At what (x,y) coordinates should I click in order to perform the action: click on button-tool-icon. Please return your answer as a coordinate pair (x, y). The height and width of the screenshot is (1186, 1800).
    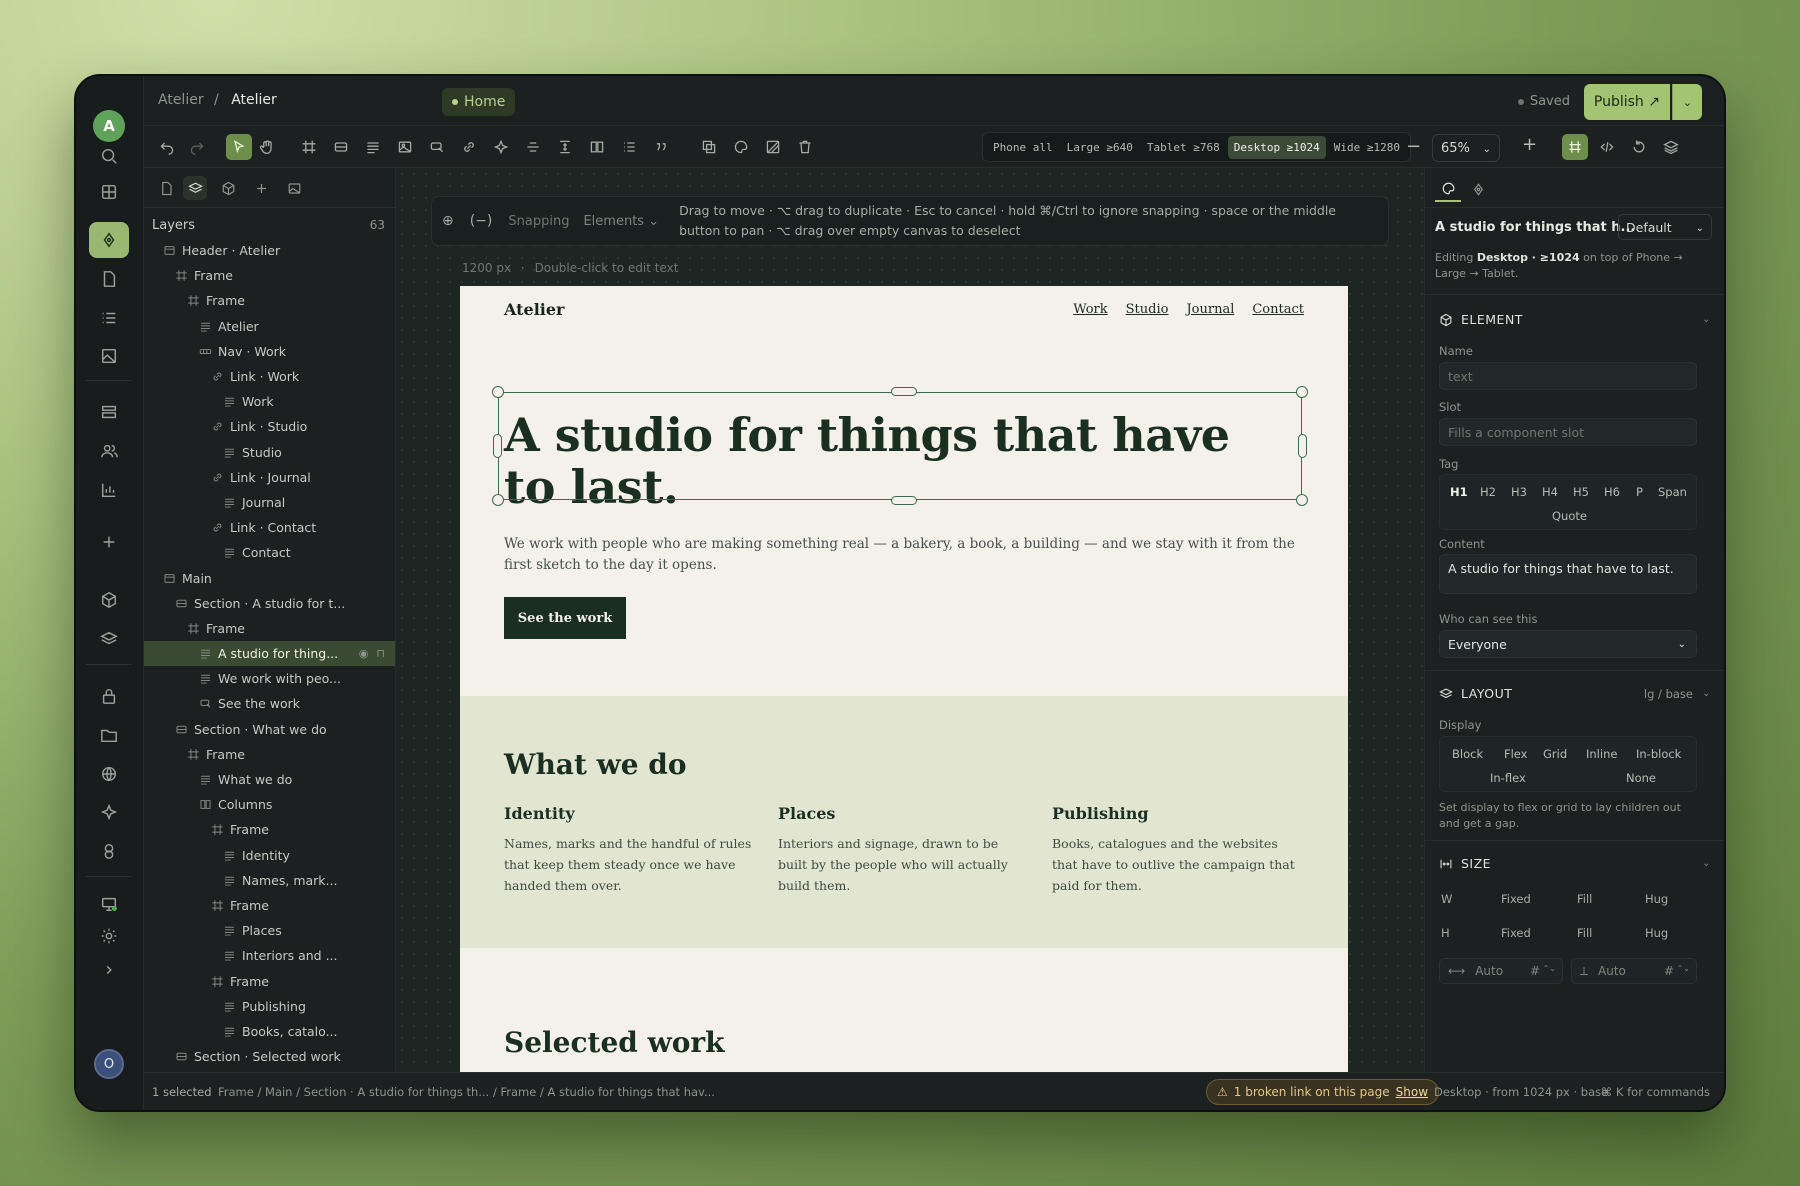
    Looking at the image, I should click on (437, 147).